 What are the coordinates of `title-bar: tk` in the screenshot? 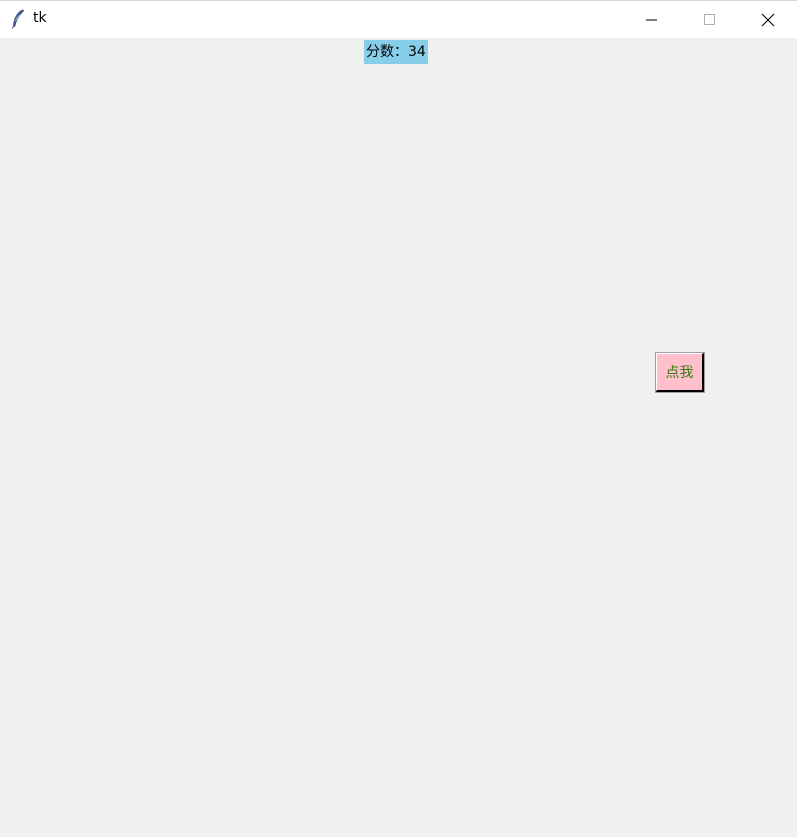 It's located at (398, 19).